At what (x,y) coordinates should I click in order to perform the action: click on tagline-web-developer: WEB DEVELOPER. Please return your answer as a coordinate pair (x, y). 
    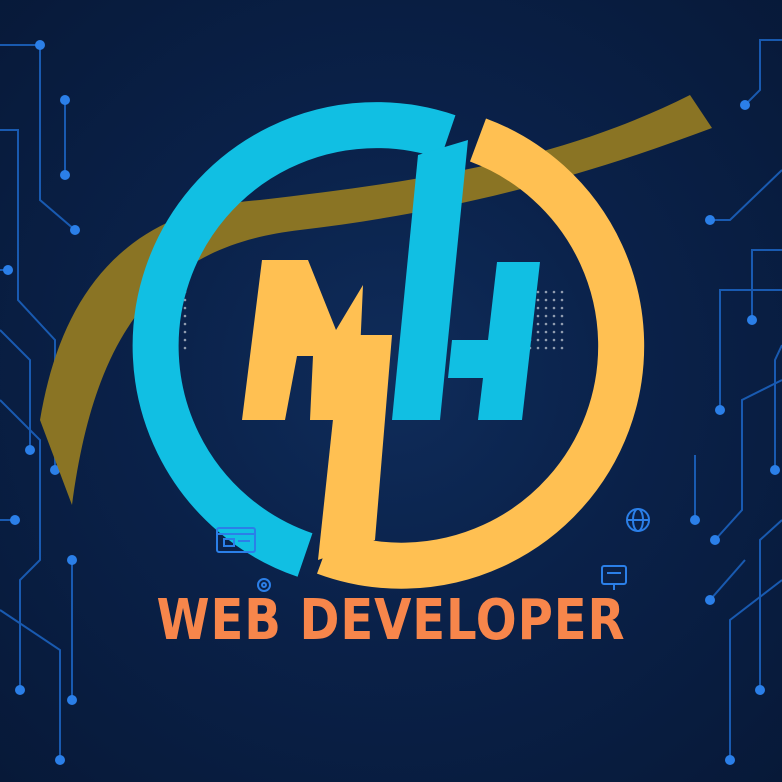
    Looking at the image, I should click on (391, 620).